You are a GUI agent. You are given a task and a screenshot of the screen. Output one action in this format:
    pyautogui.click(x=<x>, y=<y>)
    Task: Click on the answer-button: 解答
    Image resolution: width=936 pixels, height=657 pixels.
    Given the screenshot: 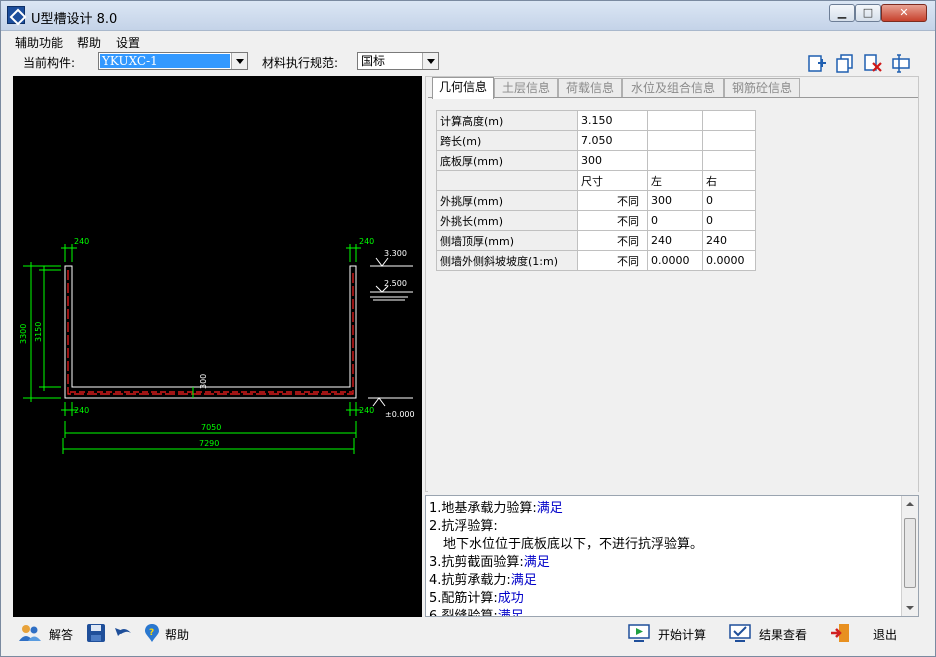 What is the action you would take?
    pyautogui.click(x=61, y=635)
    